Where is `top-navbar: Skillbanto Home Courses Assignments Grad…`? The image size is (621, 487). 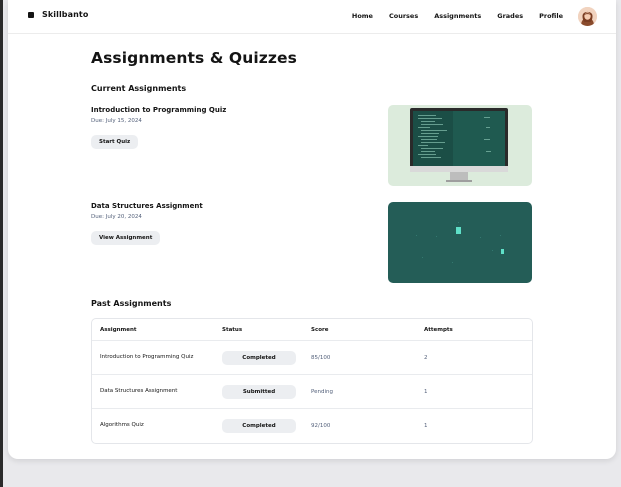
top-navbar: Skillbanto Home Courses Assignments Grad… is located at coordinates (312, 17).